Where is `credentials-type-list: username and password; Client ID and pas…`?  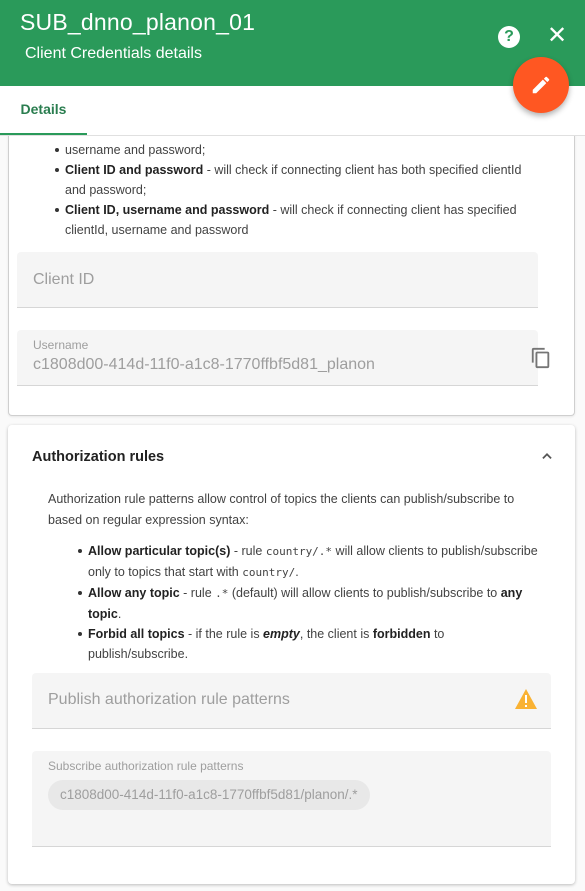
credentials-type-list: username and password; Client ID and pas… is located at coordinates (300, 190).